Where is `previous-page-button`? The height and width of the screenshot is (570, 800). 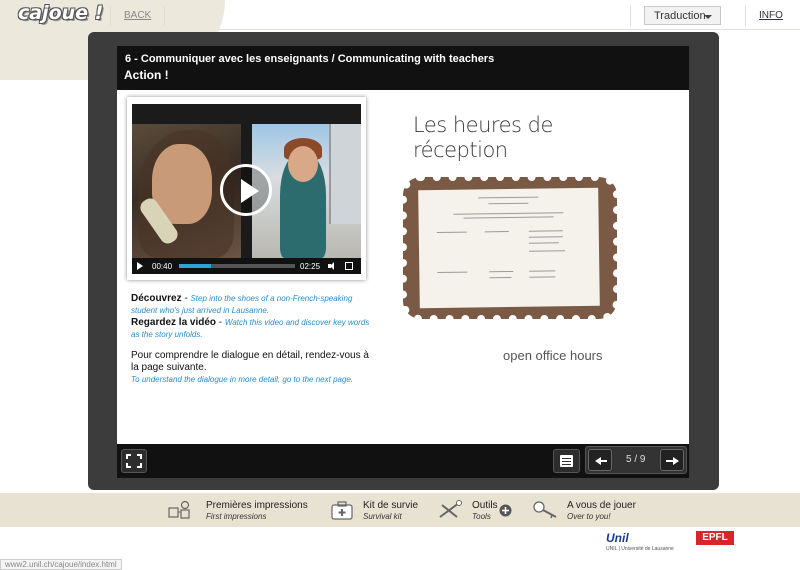
previous-page-button is located at coordinates (600, 460).